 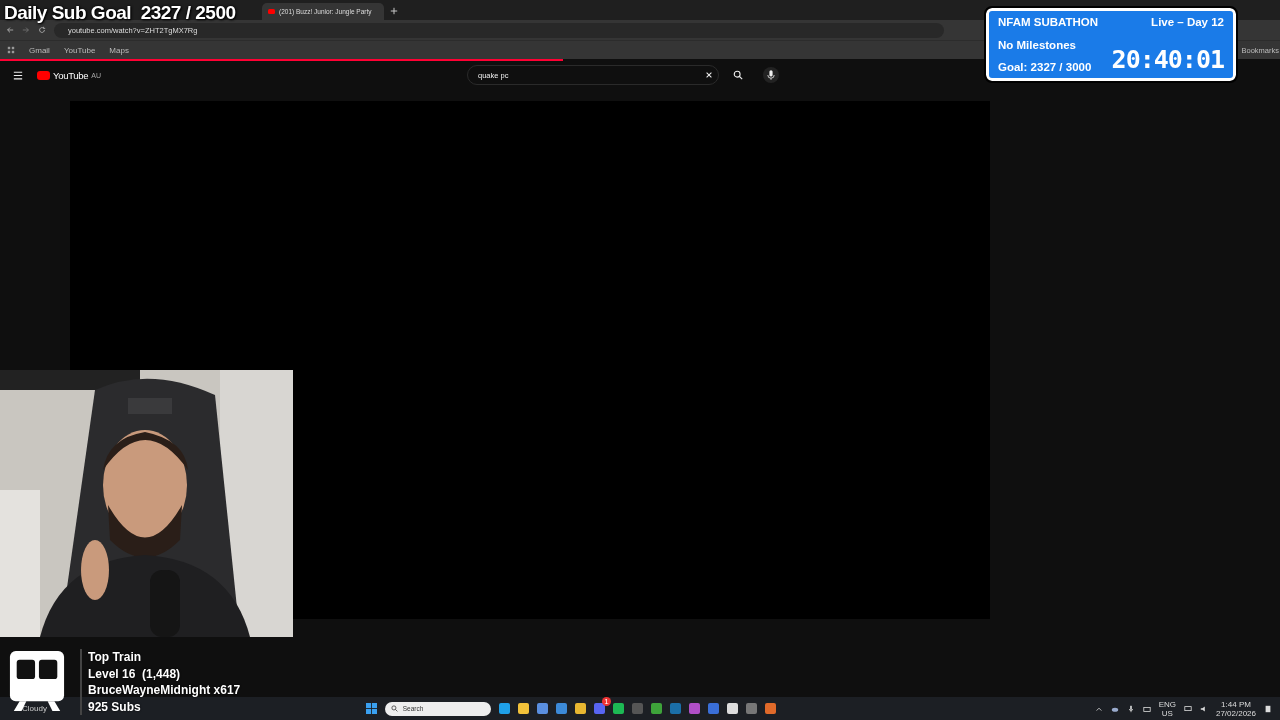 I want to click on notification-badge: 1, so click(x=606, y=701).